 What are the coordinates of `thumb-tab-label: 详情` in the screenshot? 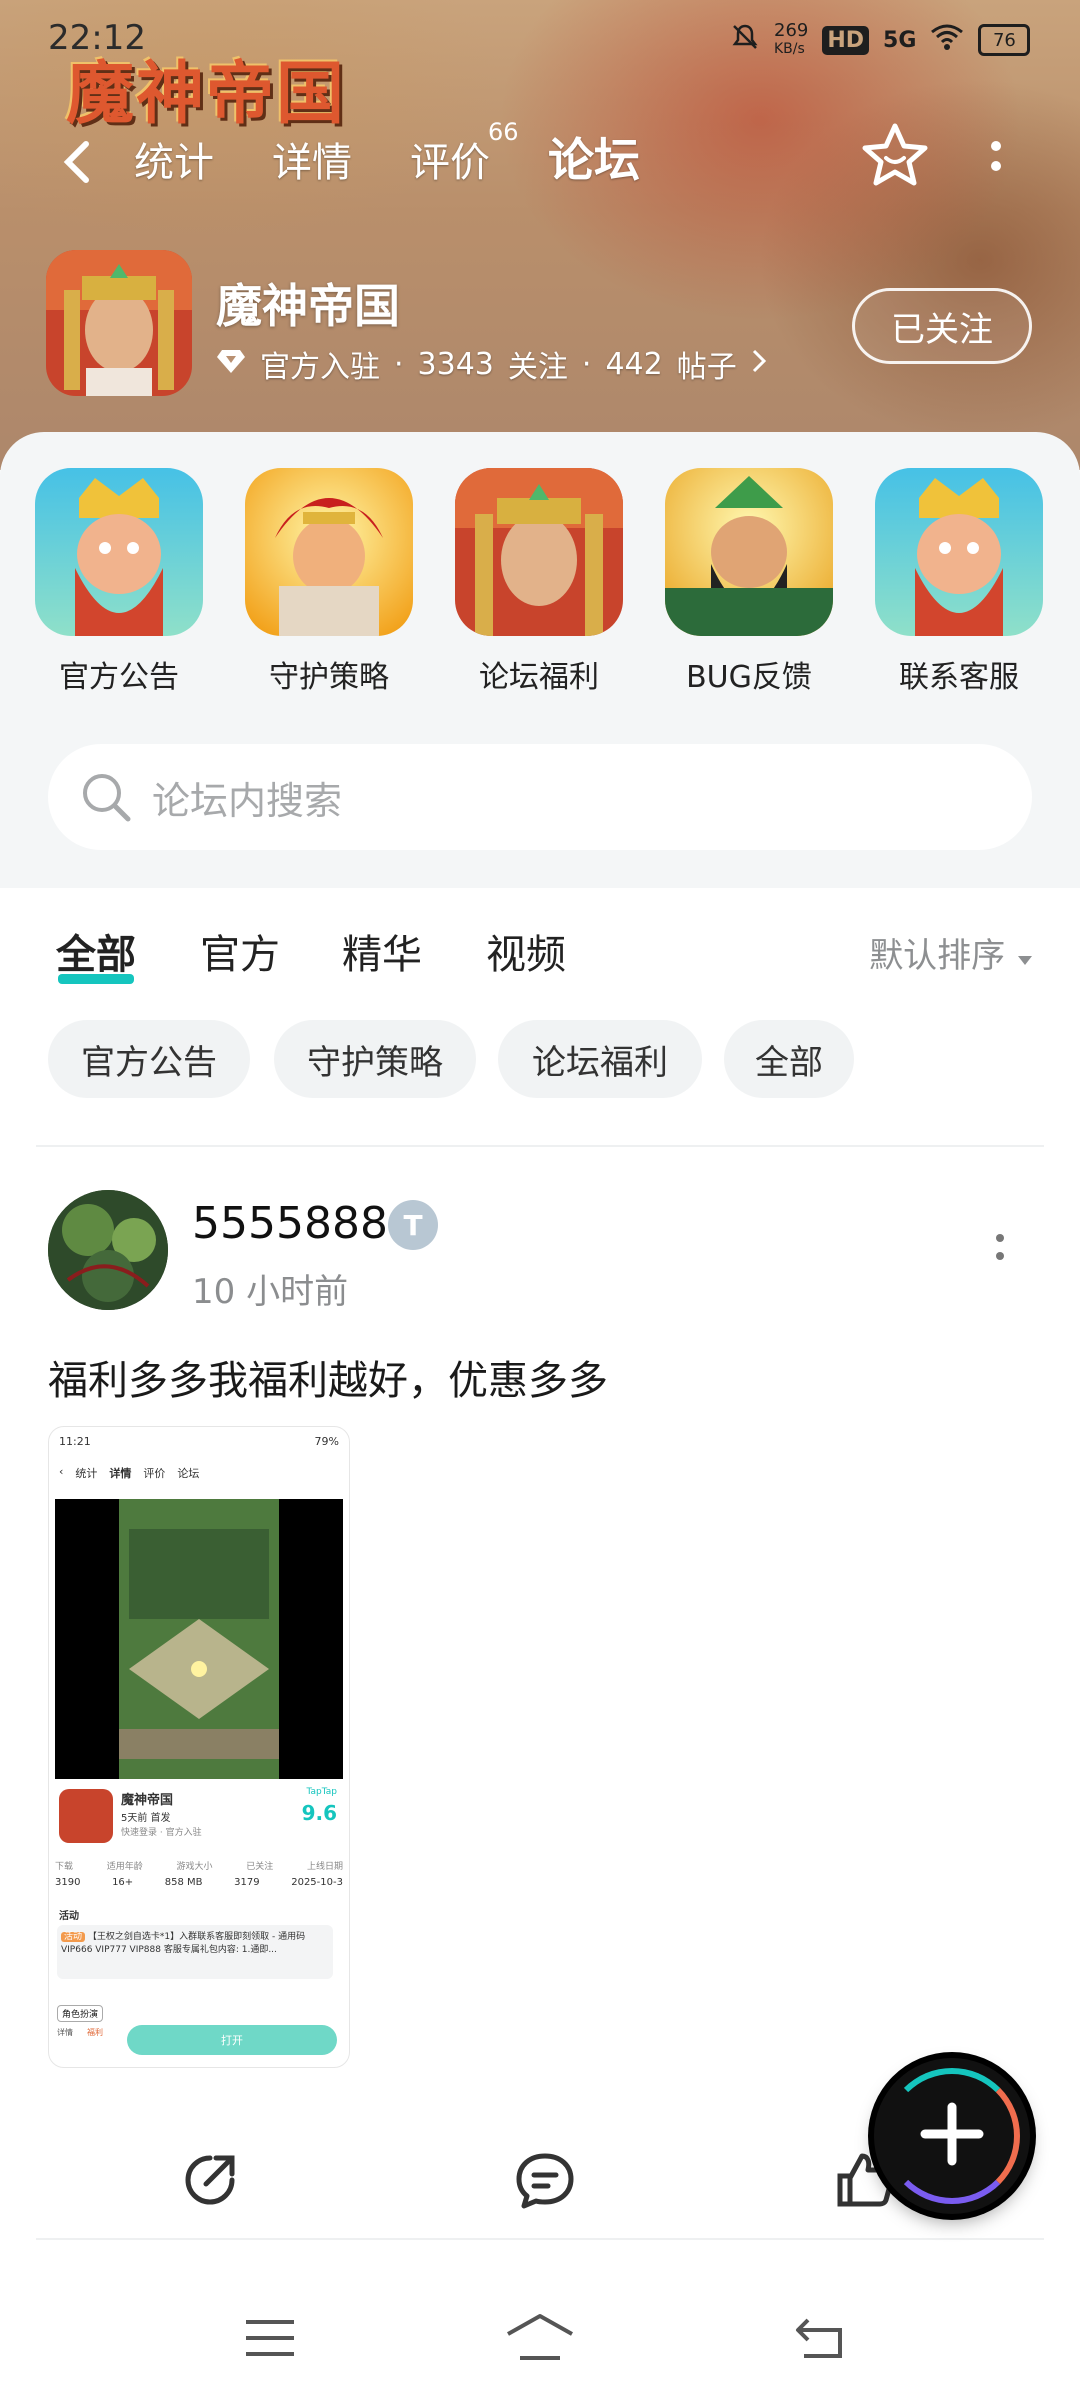 It's located at (65, 2032).